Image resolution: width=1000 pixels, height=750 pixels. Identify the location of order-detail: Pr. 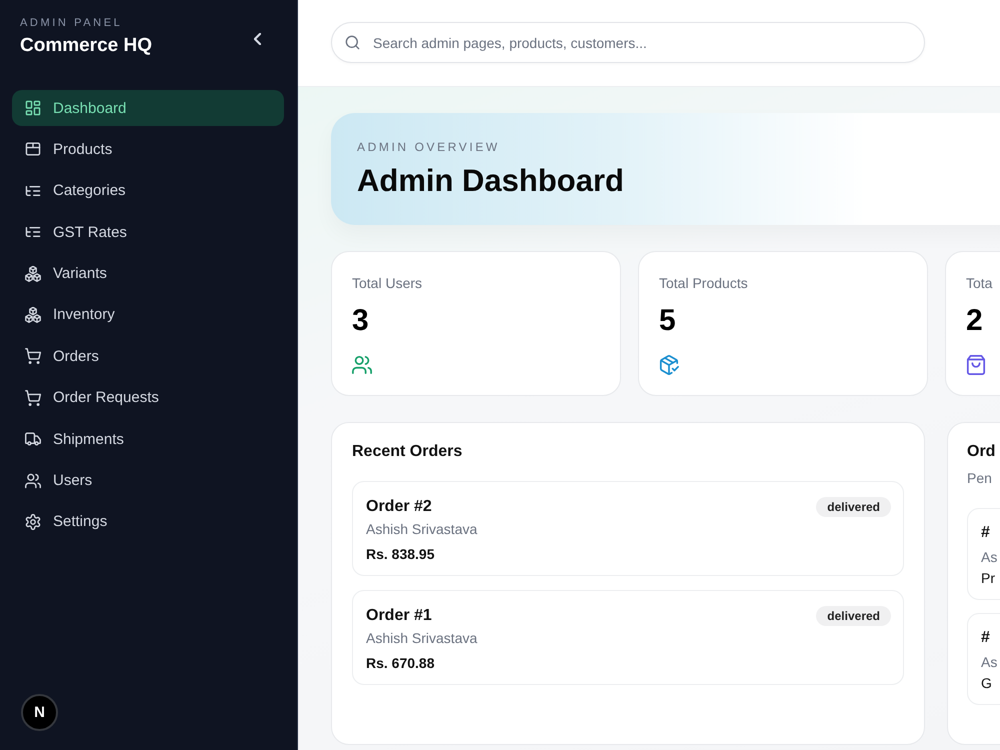
(988, 578).